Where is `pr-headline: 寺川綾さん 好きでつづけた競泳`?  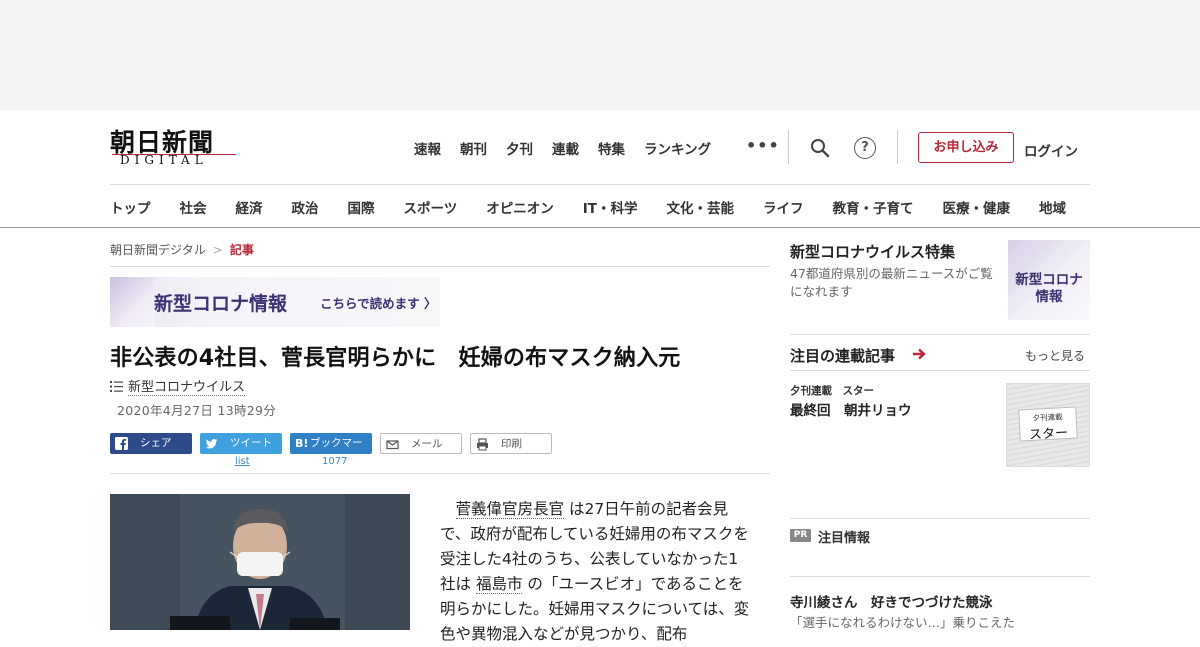 pr-headline: 寺川綾さん 好きでつづけた競泳 is located at coordinates (891, 601).